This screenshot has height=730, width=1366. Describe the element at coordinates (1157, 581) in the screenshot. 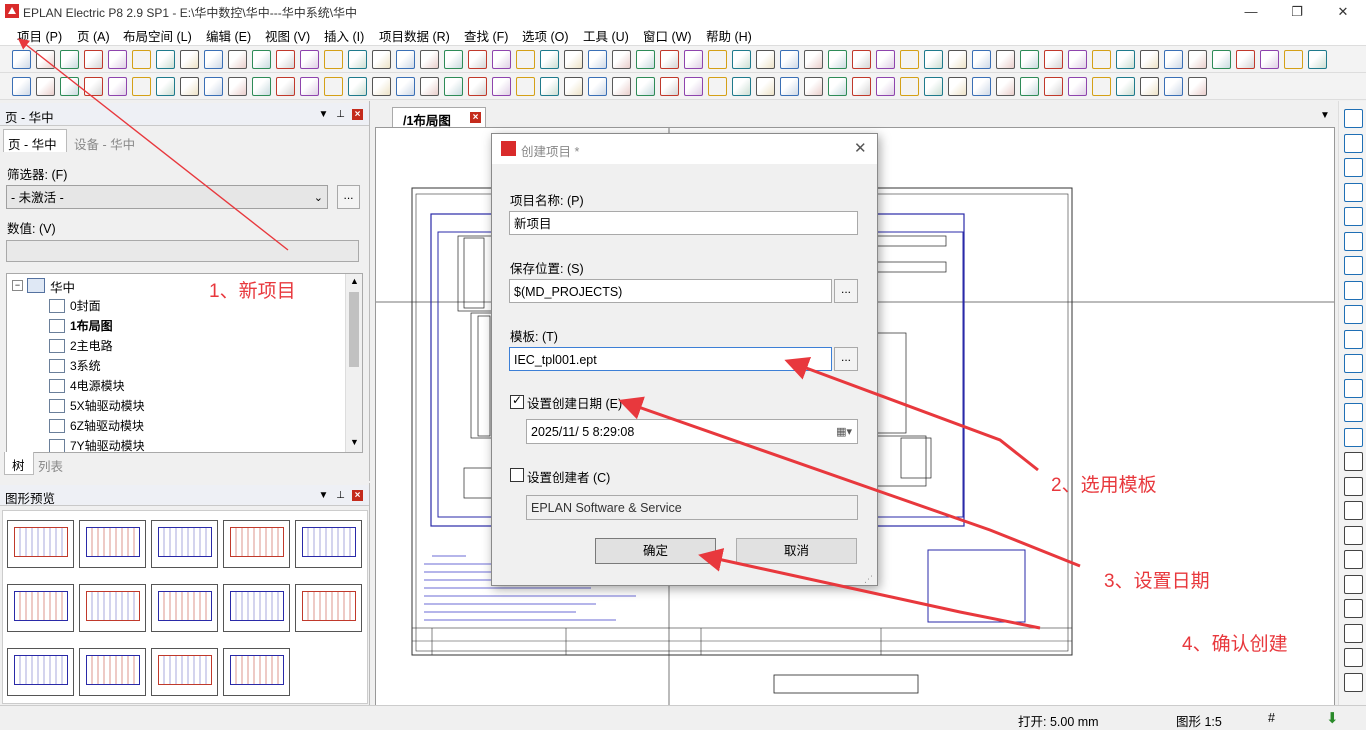

I see `annotation-set-date: 3、设置日期` at that location.